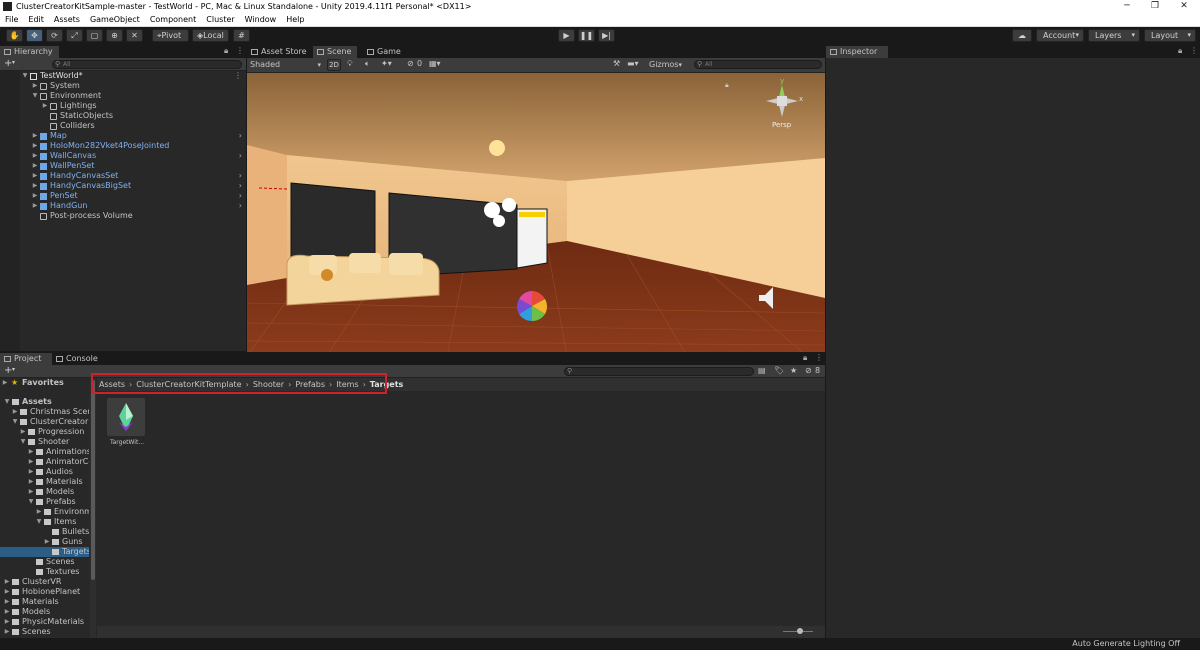 Image resolution: width=1200 pixels, height=650 pixels. What do you see at coordinates (44, 612) in the screenshot?
I see `folder-item: ▶ Models` at bounding box center [44, 612].